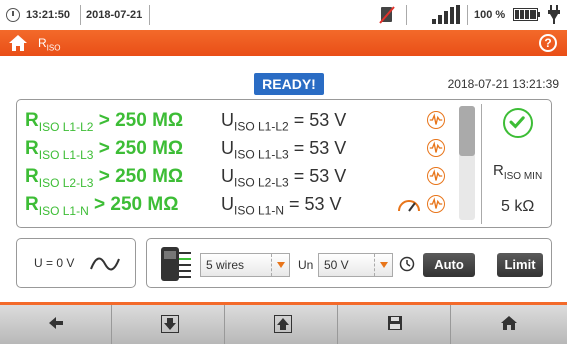 The height and width of the screenshot is (344, 567). I want to click on save-button, so click(395, 324).